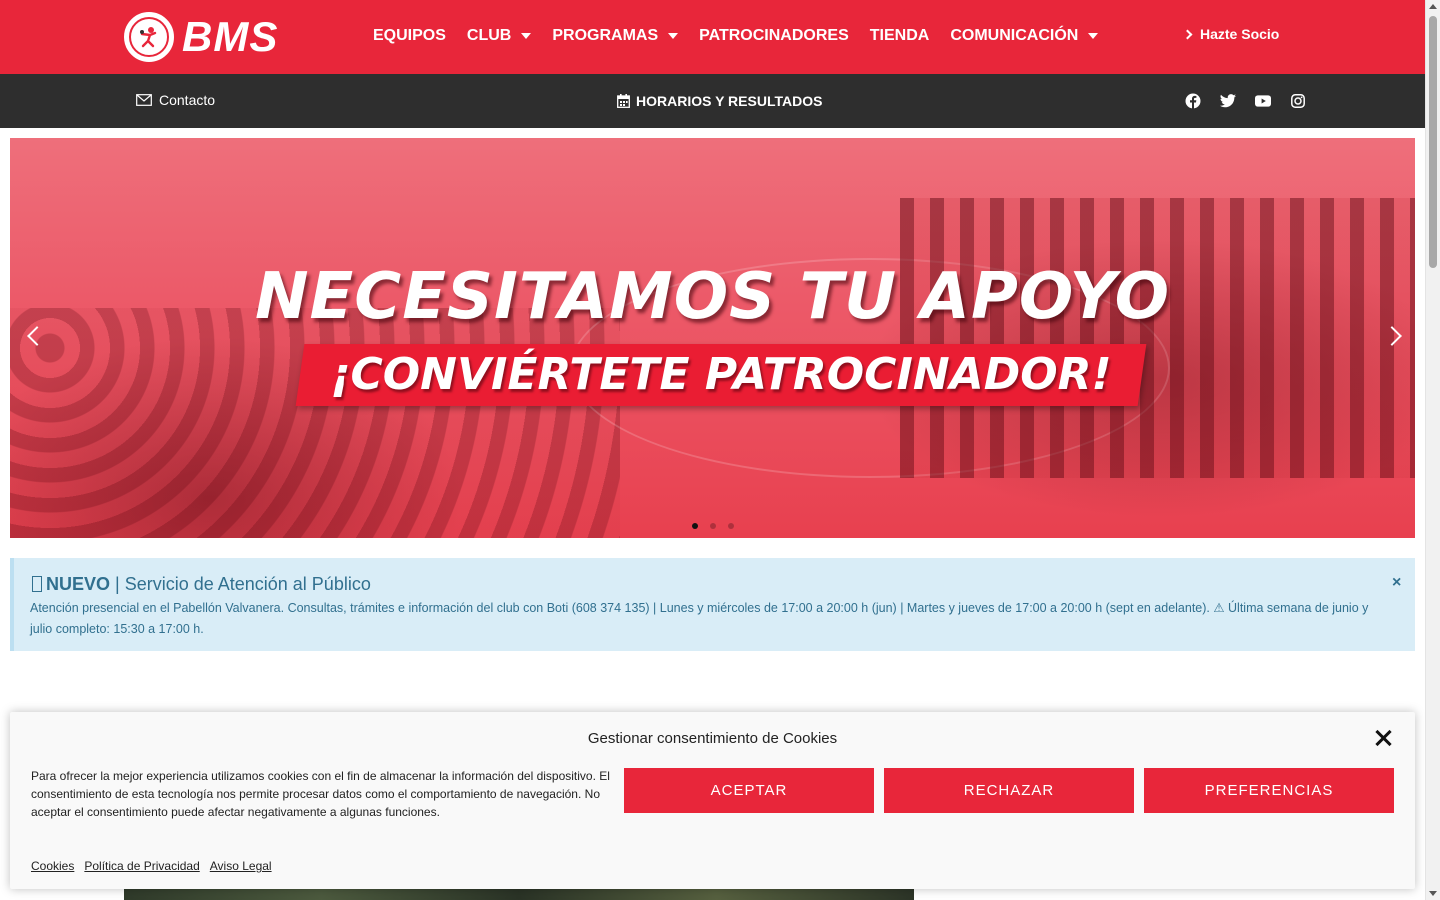  What do you see at coordinates (1396, 583) in the screenshot?
I see `notice-close-icon: ×` at bounding box center [1396, 583].